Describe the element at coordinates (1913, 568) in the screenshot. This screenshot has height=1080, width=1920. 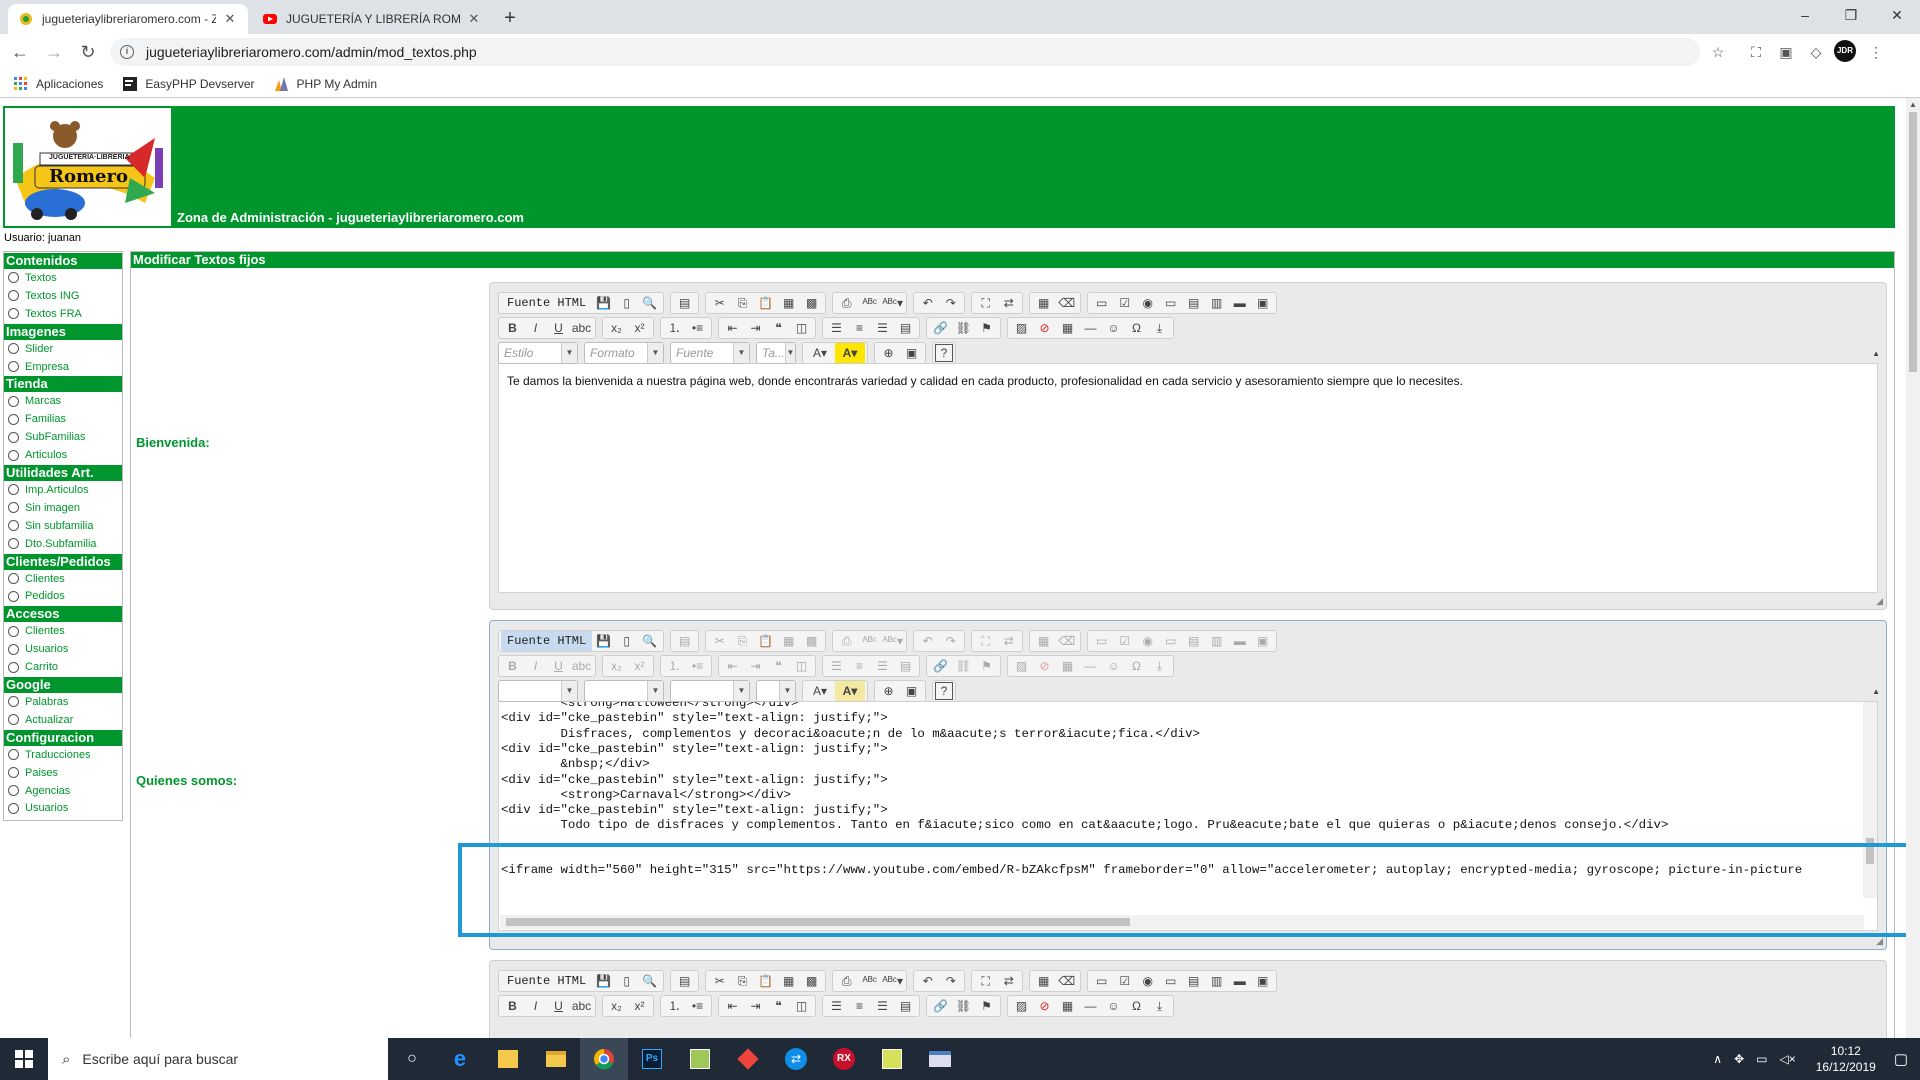
I see `page-vertical-scrollbar: ▲` at that location.